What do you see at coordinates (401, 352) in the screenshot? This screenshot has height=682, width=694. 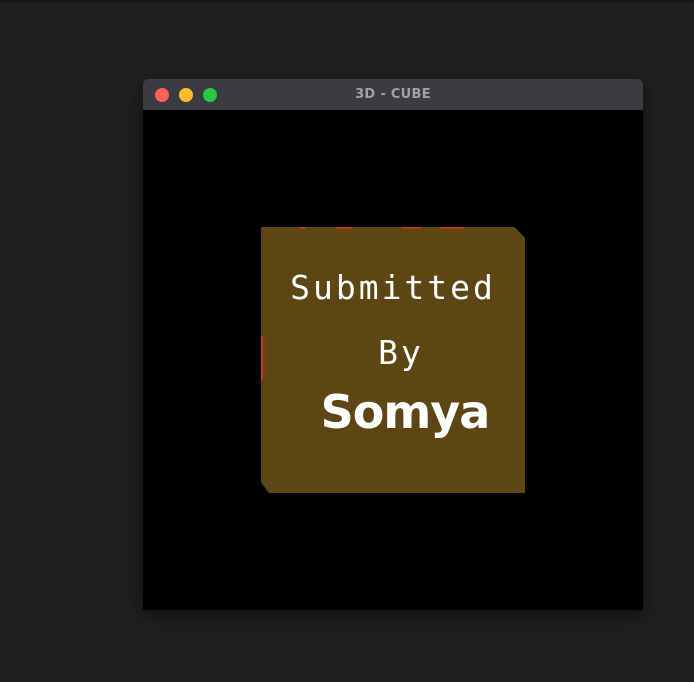 I see `cube-text-line-2: By` at bounding box center [401, 352].